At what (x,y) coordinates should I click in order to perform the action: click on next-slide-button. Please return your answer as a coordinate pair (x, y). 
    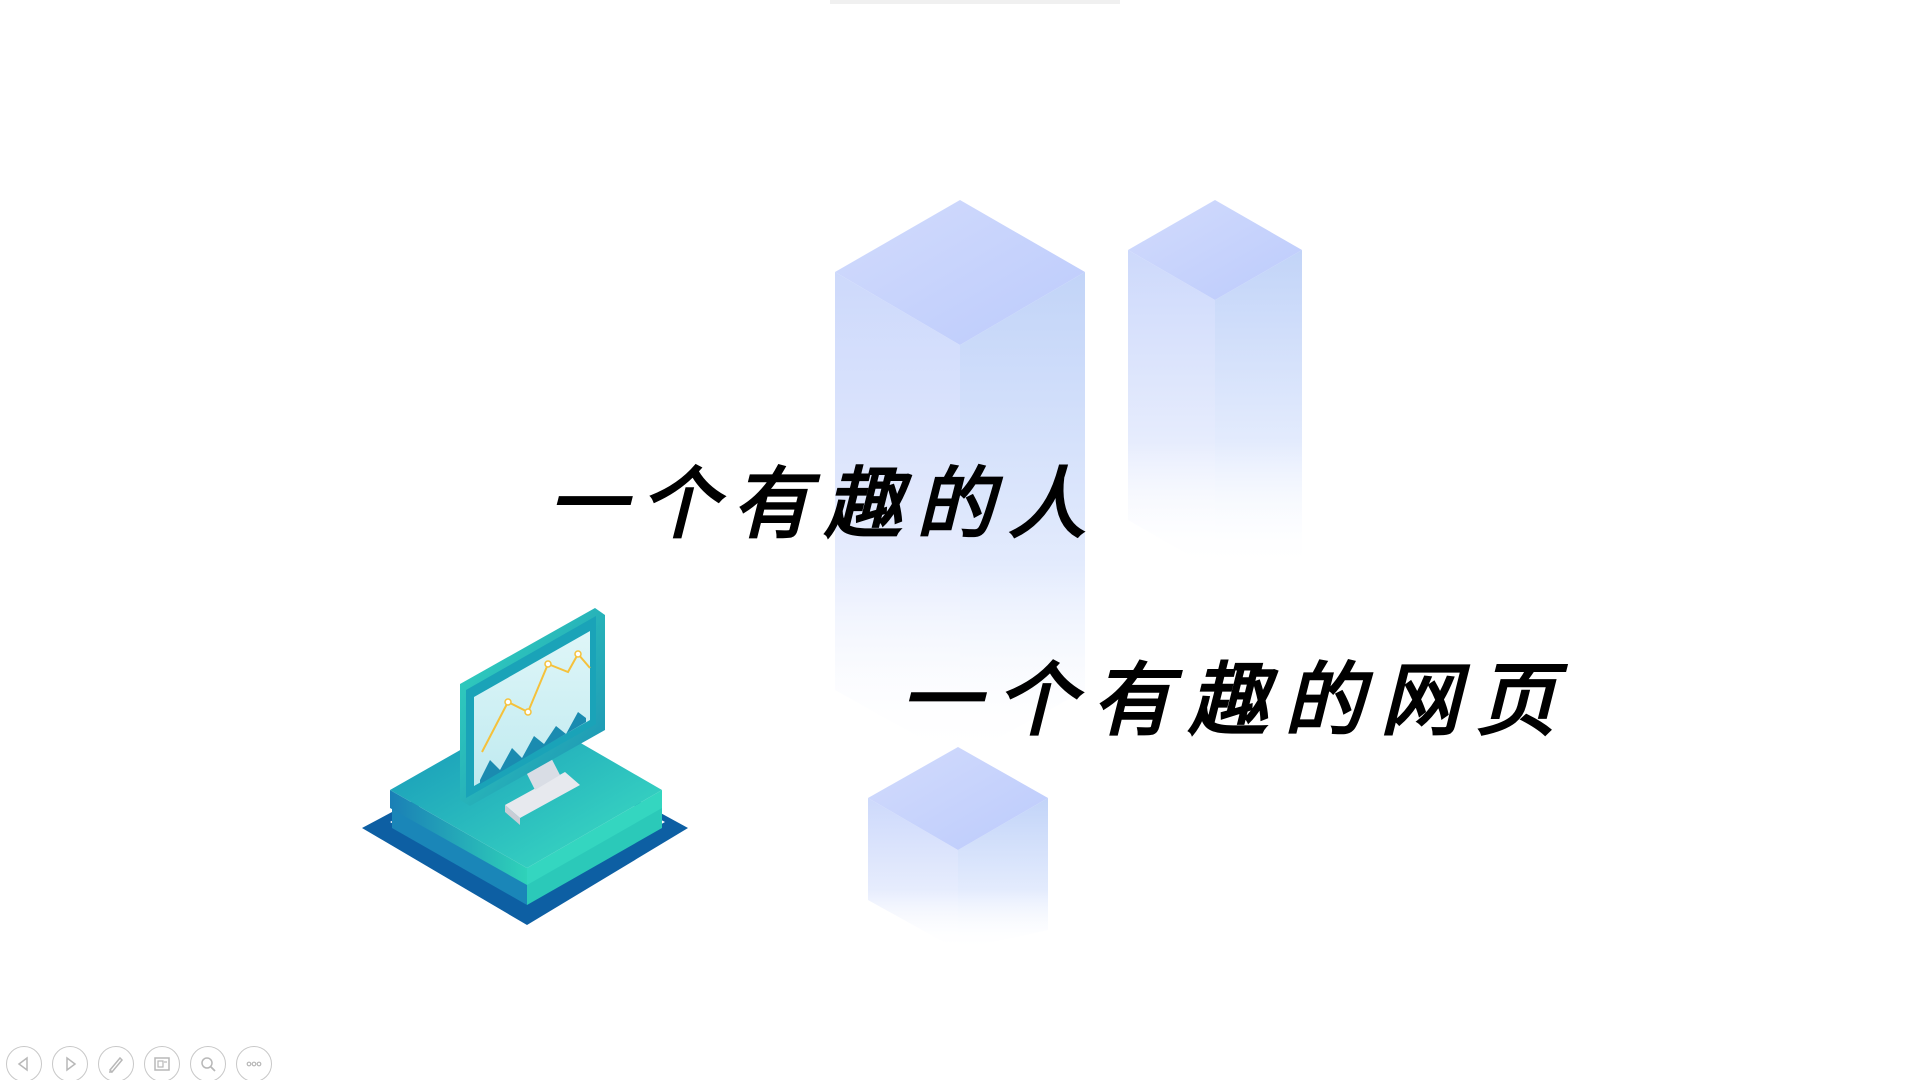
    Looking at the image, I should click on (70, 1063).